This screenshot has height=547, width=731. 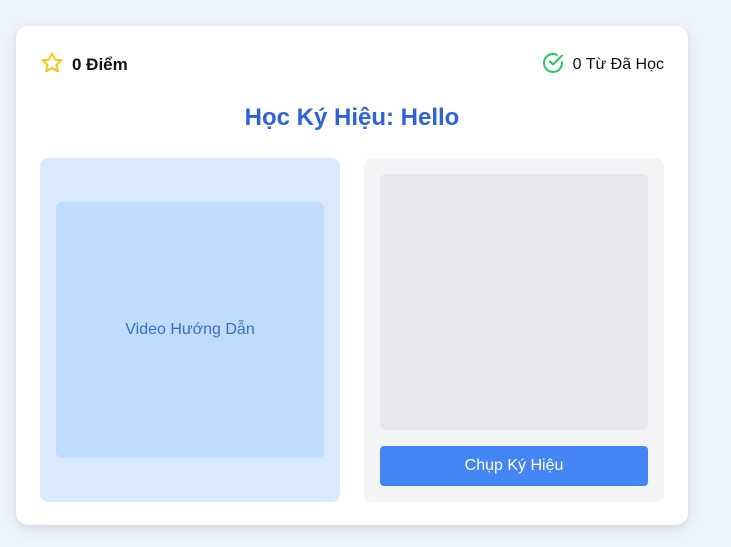 I want to click on video-placeholder-text: Video Hướng Dẫn, so click(x=190, y=329).